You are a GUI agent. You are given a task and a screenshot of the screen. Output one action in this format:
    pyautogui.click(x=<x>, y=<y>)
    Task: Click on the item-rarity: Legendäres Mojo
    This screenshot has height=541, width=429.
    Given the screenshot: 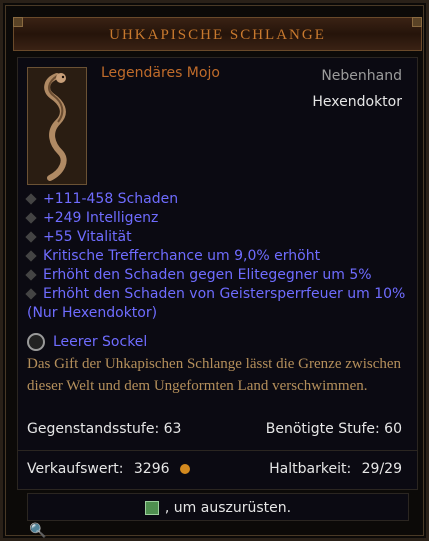 What is the action you would take?
    pyautogui.click(x=160, y=73)
    